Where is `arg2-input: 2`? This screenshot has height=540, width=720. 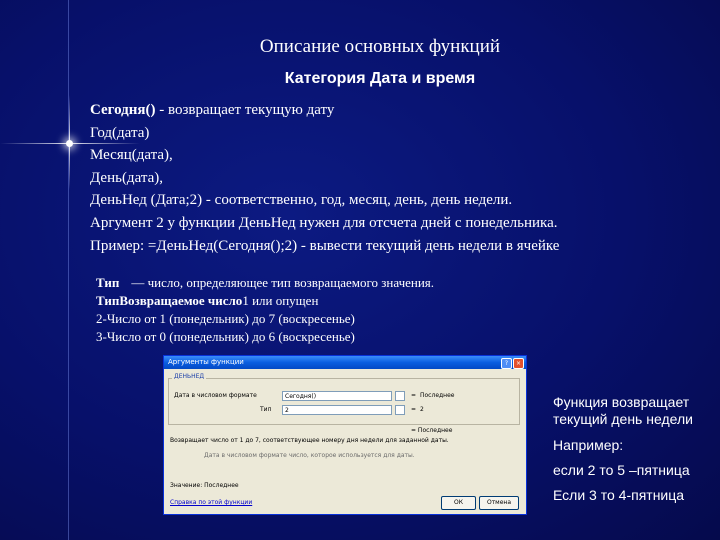
arg2-input: 2 is located at coordinates (337, 410).